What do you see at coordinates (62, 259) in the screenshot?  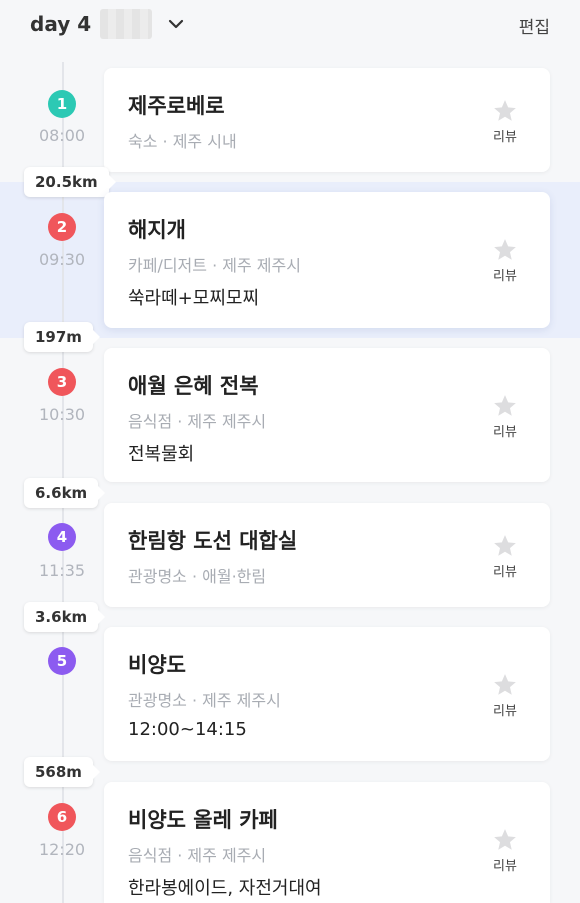 I see `stop-time: 09:30` at bounding box center [62, 259].